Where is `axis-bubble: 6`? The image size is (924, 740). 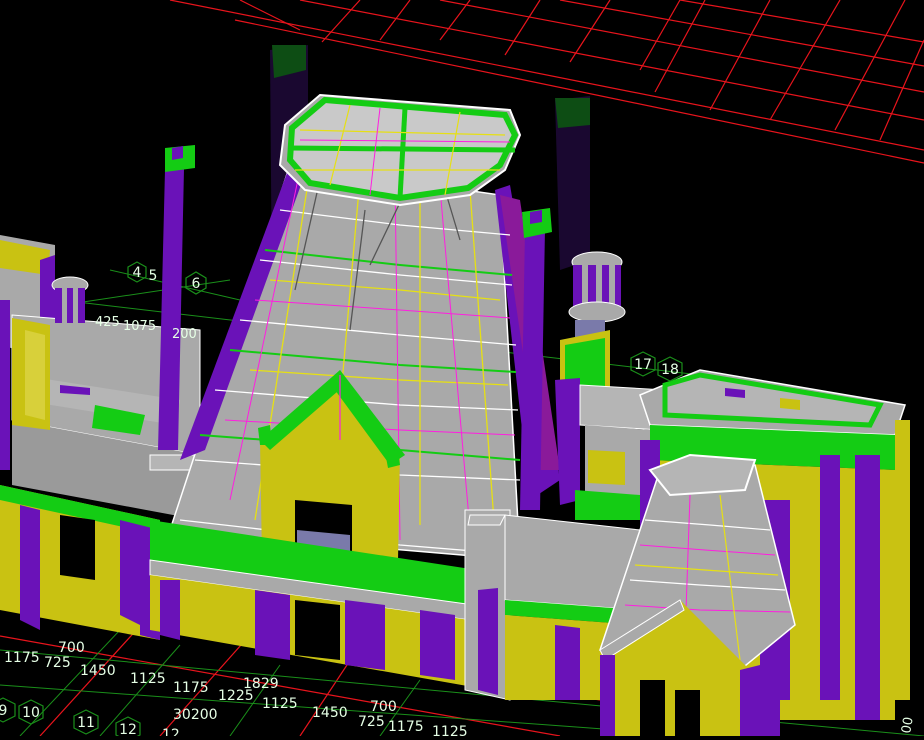 axis-bubble: 6 is located at coordinates (196, 283).